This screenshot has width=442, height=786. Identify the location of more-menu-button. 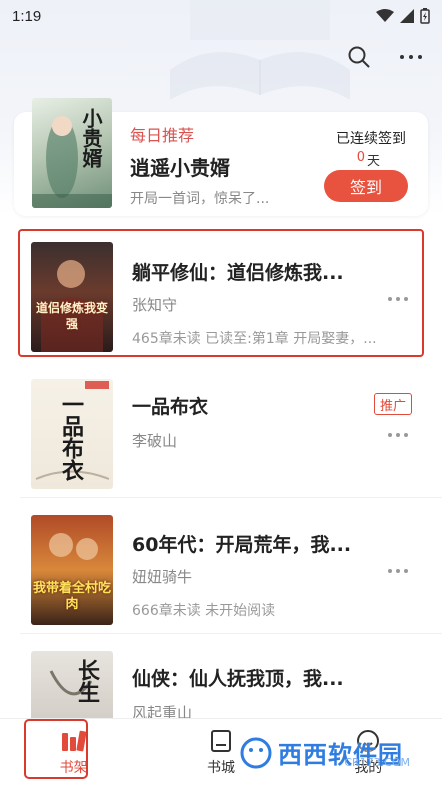
(411, 57).